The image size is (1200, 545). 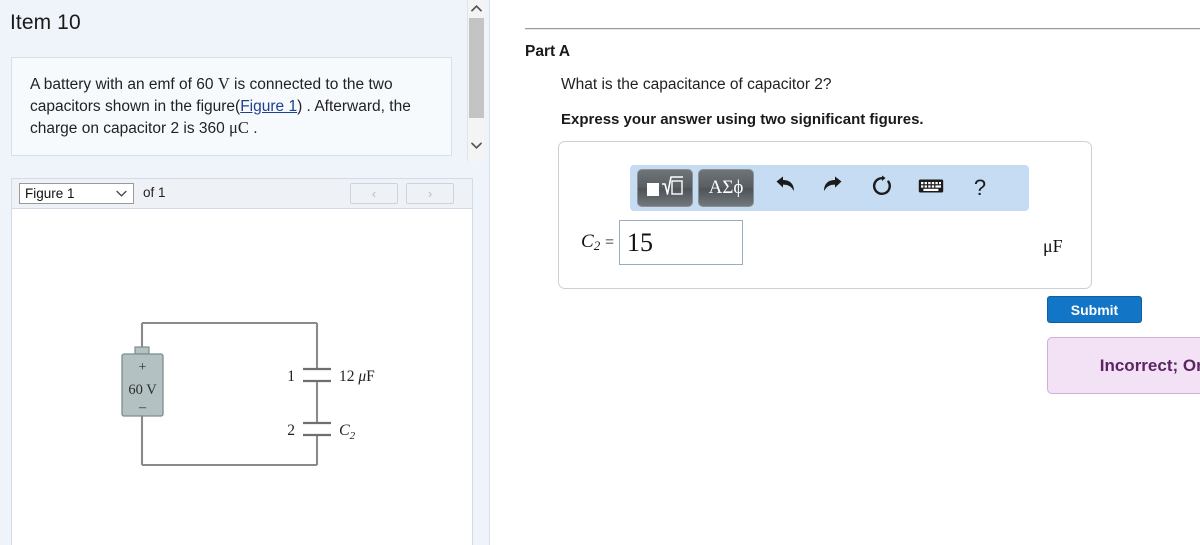 I want to click on figure-1-link: Figure 1, so click(x=268, y=106).